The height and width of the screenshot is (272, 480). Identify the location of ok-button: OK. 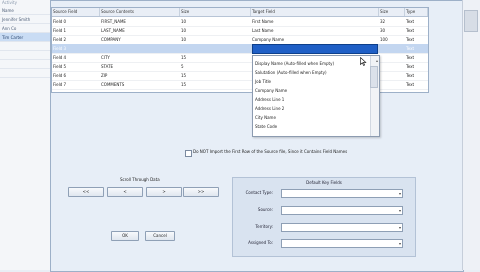
(125, 236).